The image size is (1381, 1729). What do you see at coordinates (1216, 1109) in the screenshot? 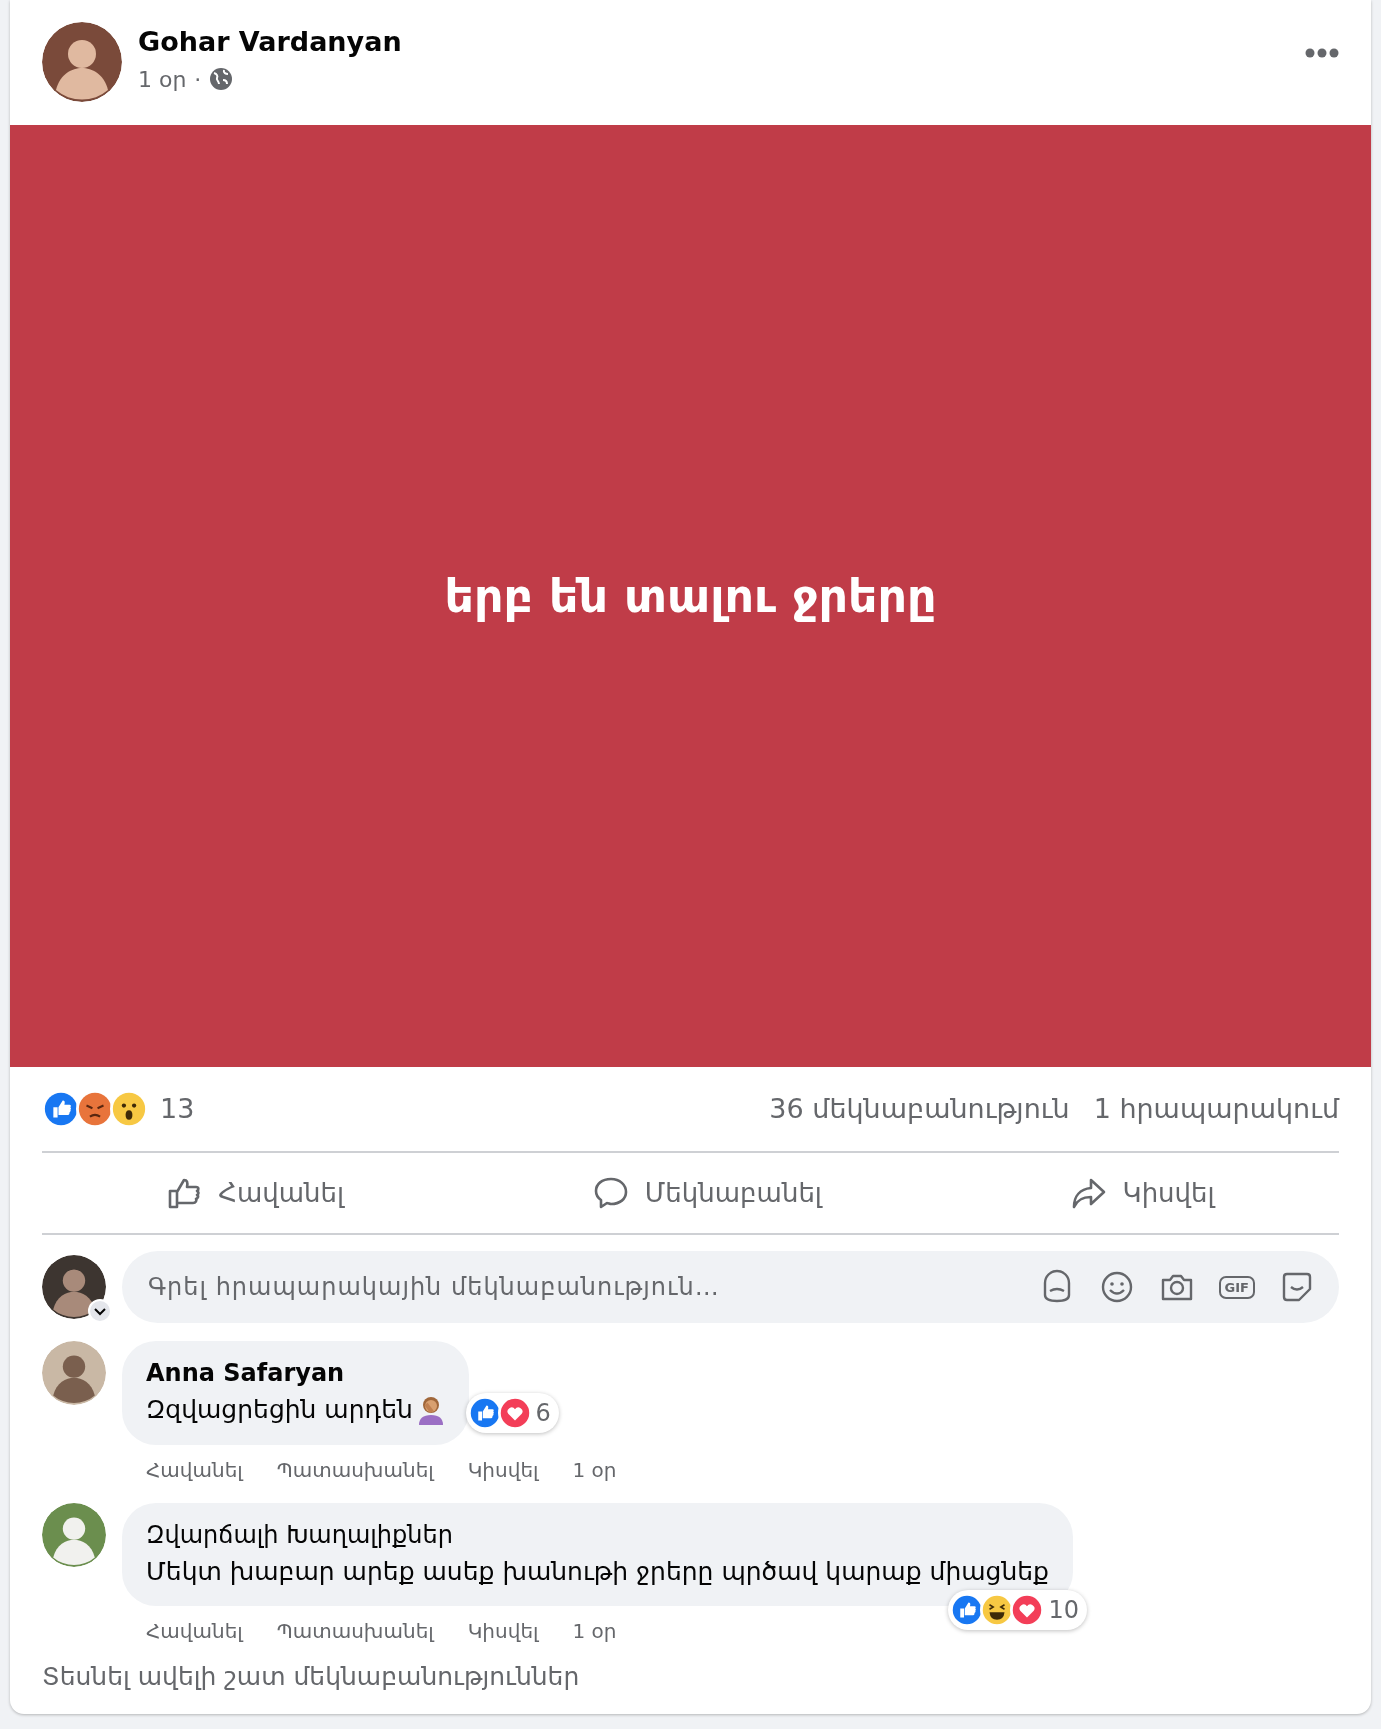
I see `share-count: 1 հրապարակում` at bounding box center [1216, 1109].